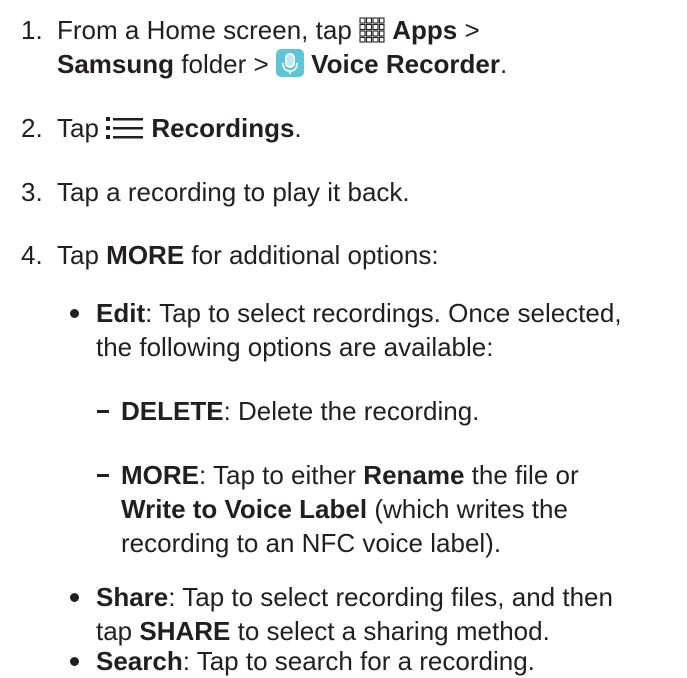 Image resolution: width=687 pixels, height=678 pixels. I want to click on step-1-text: From a Home screen, tap, so click(208, 30).